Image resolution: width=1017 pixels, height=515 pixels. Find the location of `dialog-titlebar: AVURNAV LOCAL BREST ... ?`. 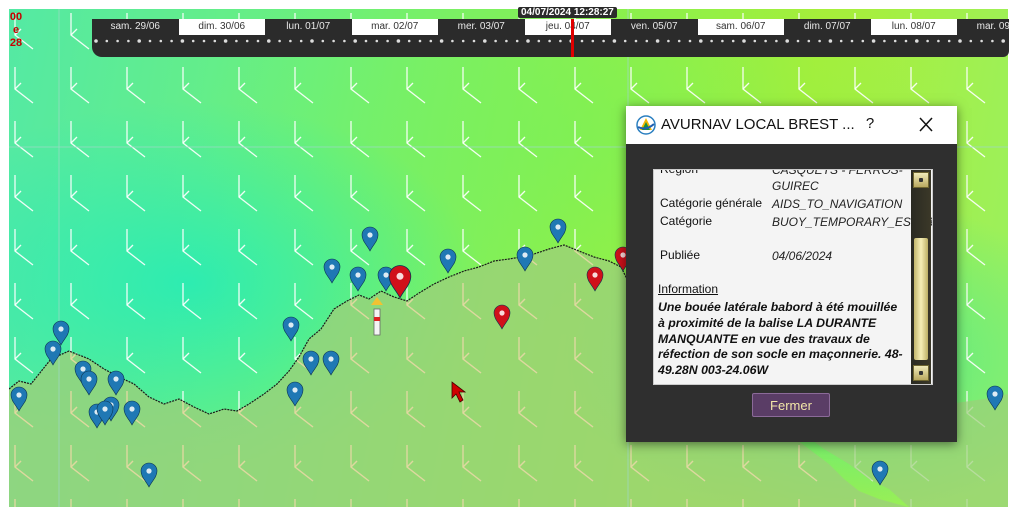

dialog-titlebar: AVURNAV LOCAL BREST ... ? is located at coordinates (791, 125).